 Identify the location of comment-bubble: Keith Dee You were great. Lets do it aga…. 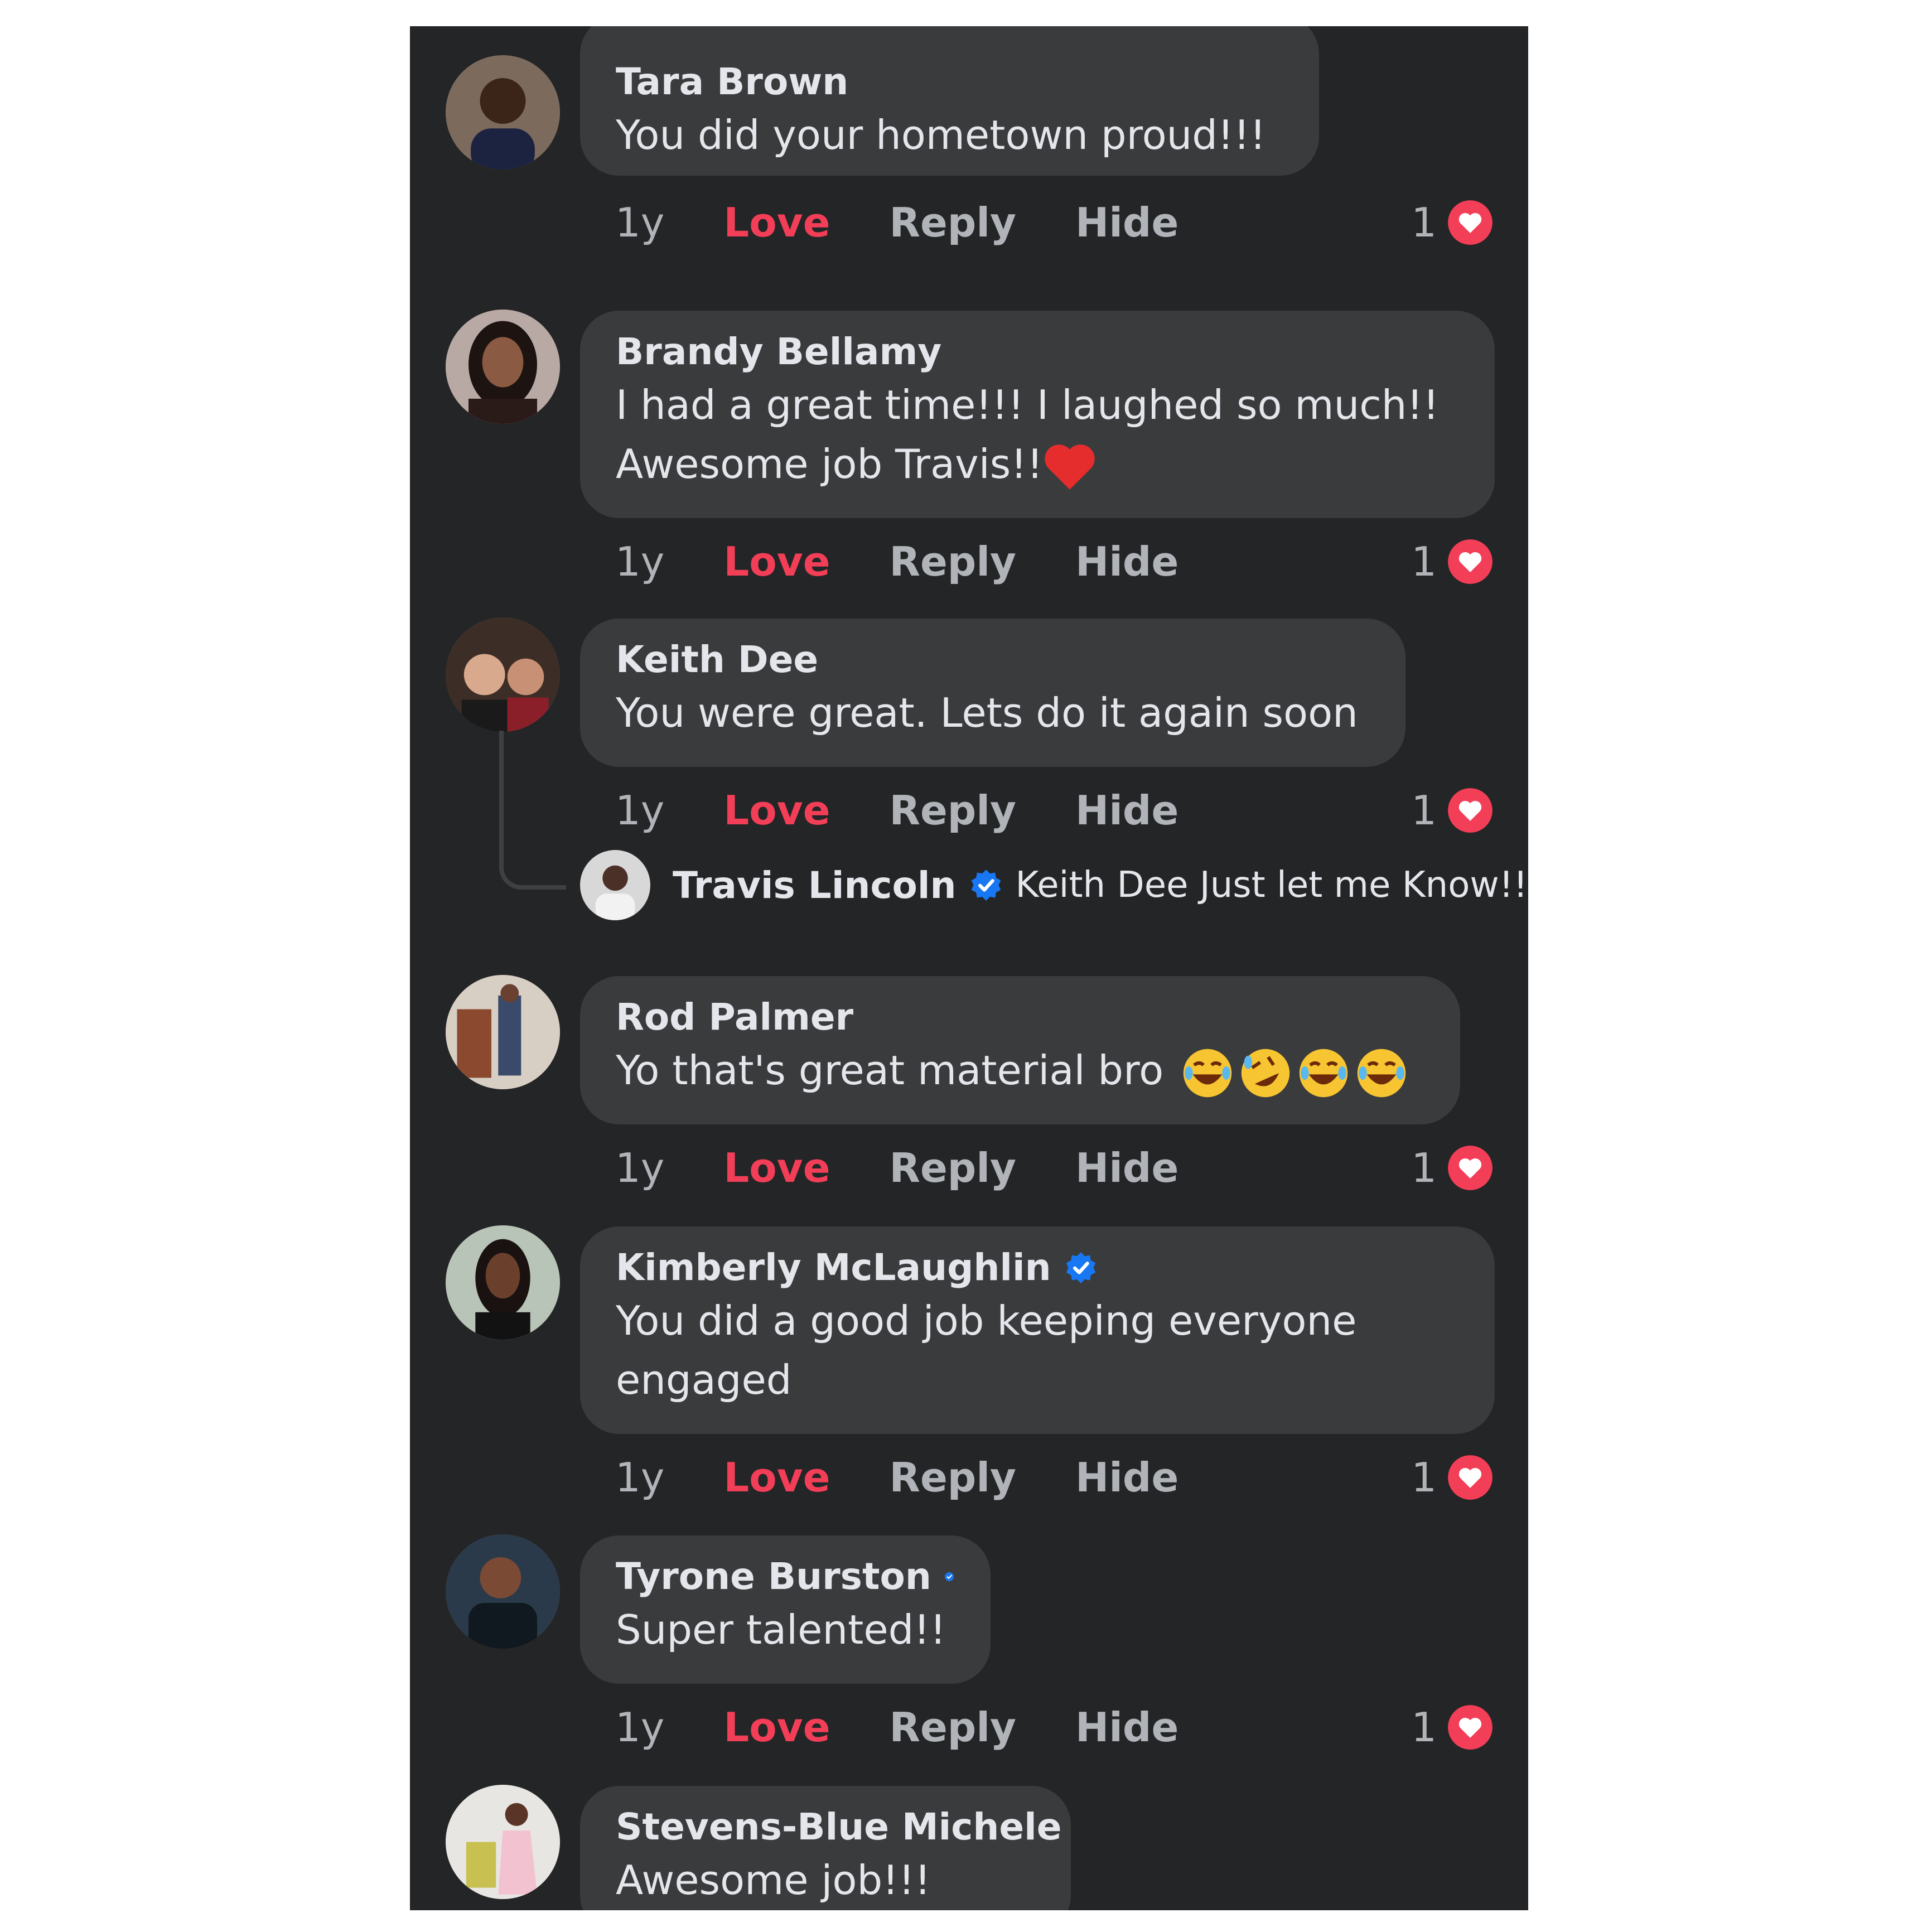
(992, 693).